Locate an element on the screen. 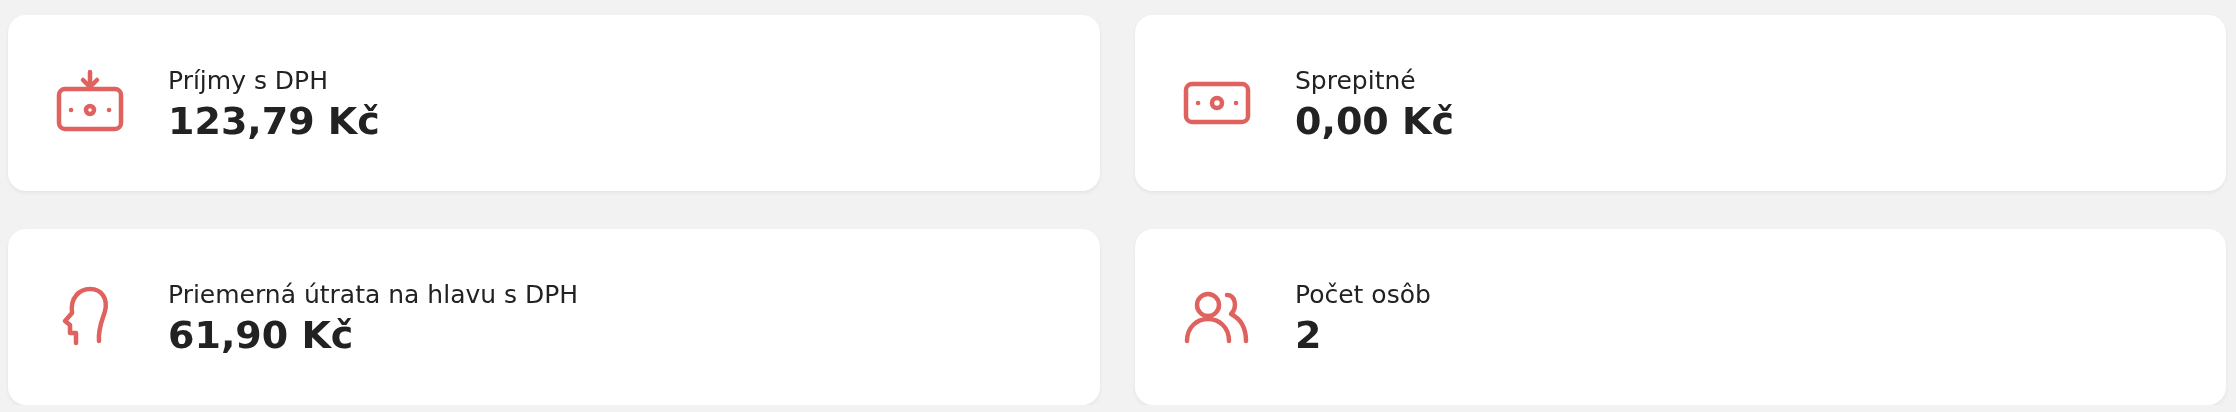  stat-value: 123,79 Kč is located at coordinates (274, 120).